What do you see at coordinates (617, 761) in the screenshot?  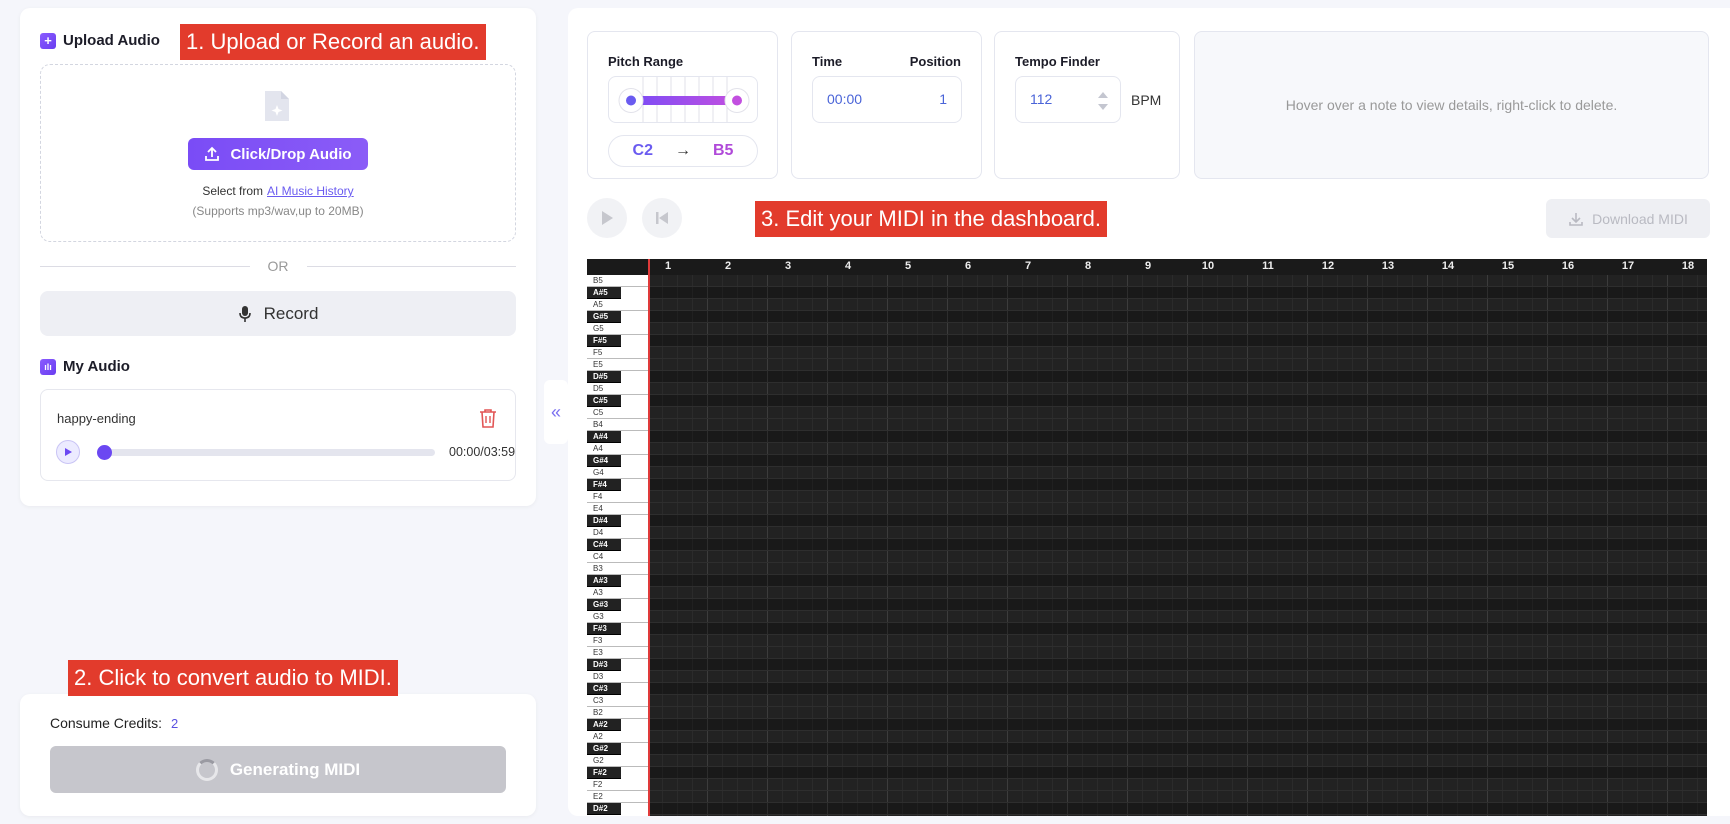 I see `piano-key: G2` at bounding box center [617, 761].